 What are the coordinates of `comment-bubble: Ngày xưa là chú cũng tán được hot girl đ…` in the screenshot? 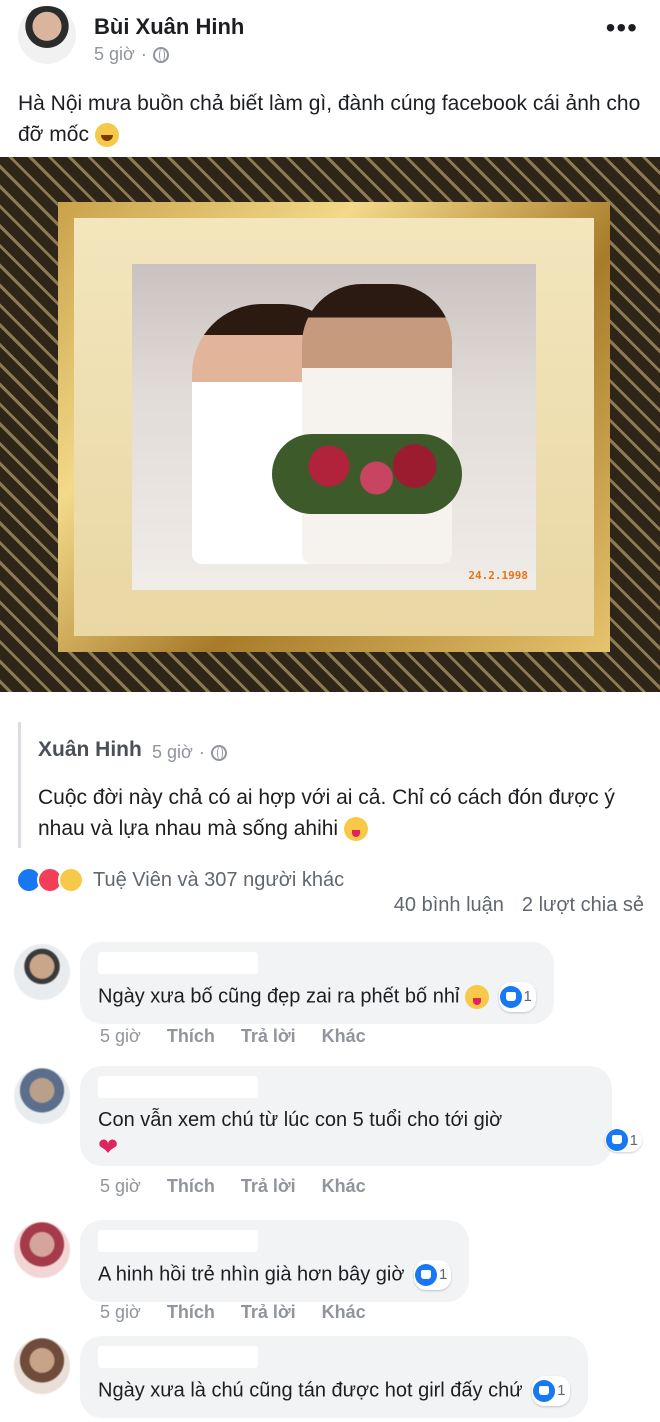 It's located at (334, 1377).